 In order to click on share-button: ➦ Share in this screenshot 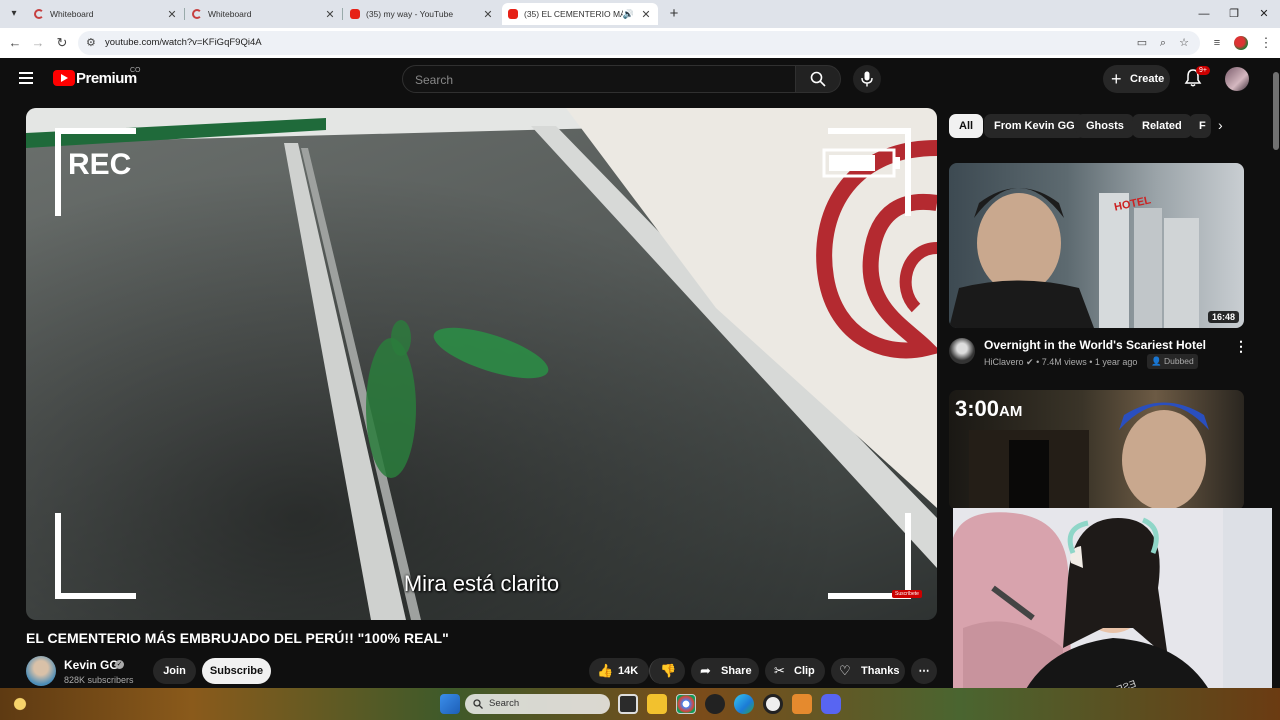, I will do `click(725, 671)`.